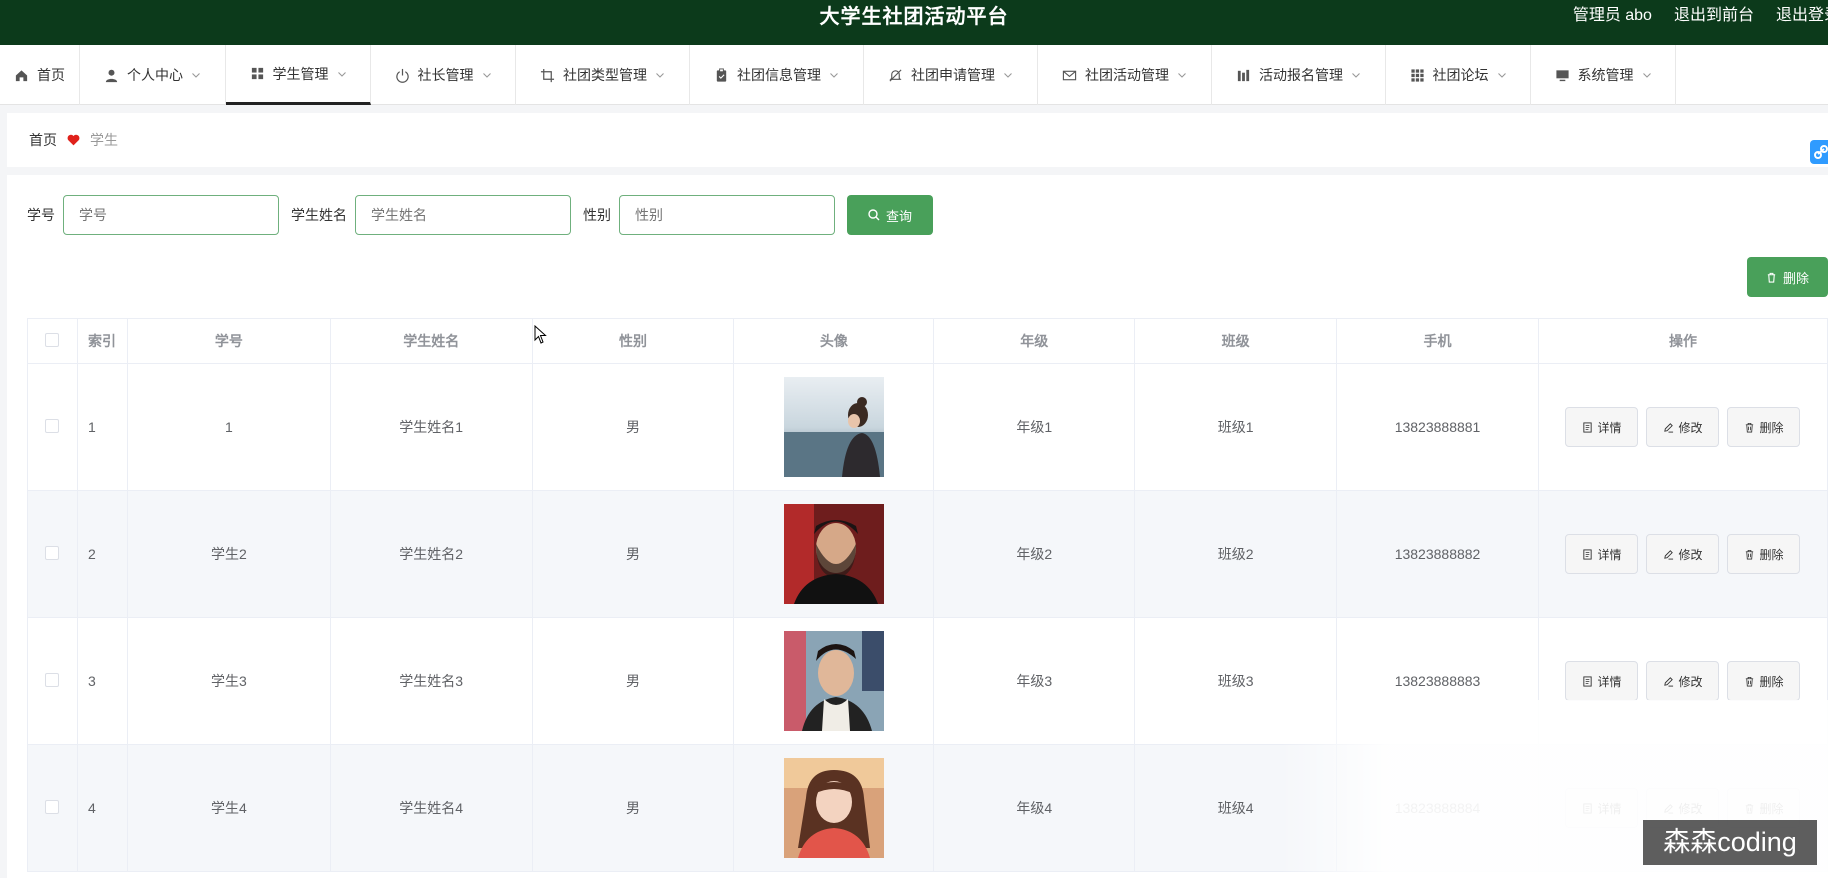  I want to click on nav-item-5: 社团信息管理, so click(777, 75).